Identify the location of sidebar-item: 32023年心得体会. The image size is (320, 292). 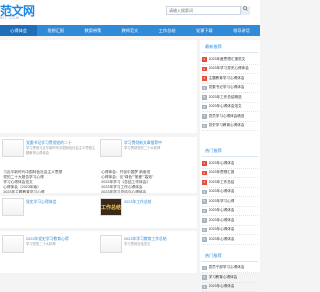
(230, 287).